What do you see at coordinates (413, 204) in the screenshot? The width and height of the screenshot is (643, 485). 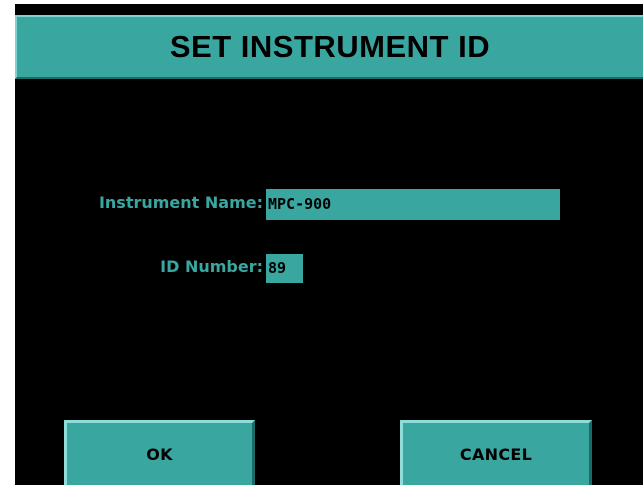 I see `instrument-name-field: MPC-900` at bounding box center [413, 204].